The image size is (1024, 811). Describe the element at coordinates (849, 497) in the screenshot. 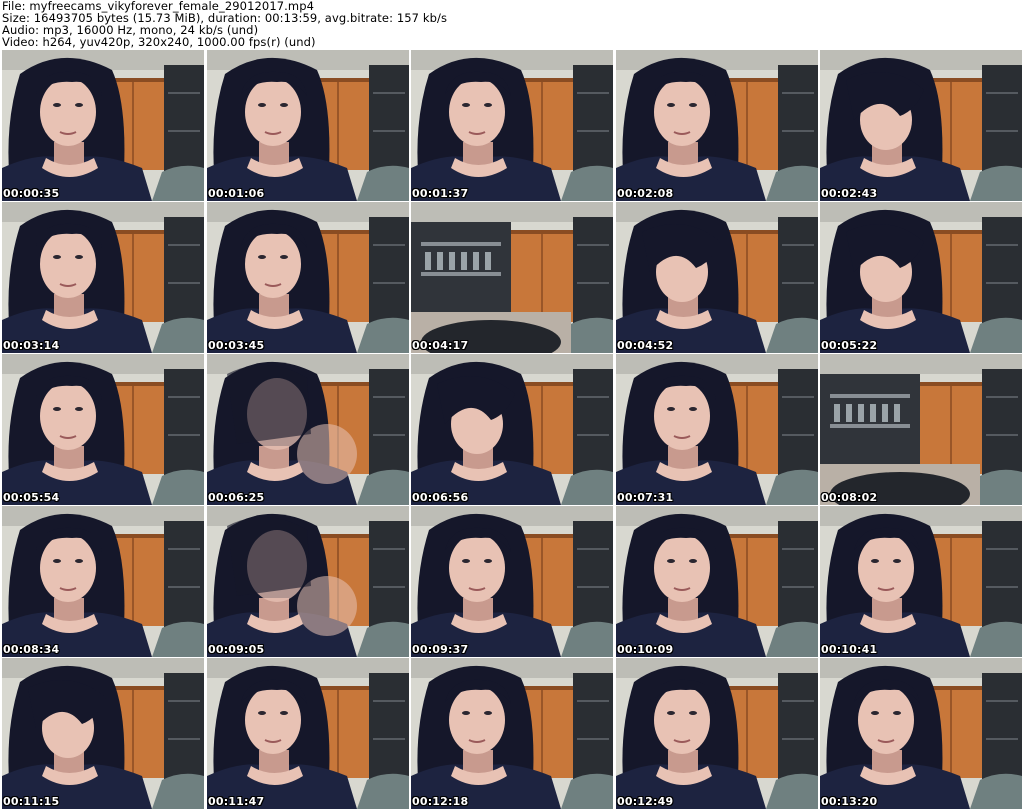

I see `thumbnail-timestamp: 00:08:02` at that location.